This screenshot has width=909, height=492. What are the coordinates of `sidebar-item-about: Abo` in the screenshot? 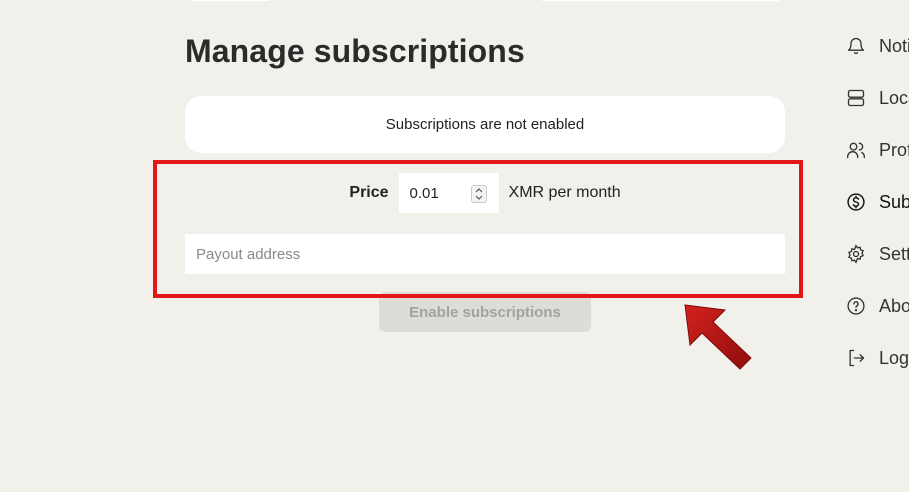 It's located at (877, 306).